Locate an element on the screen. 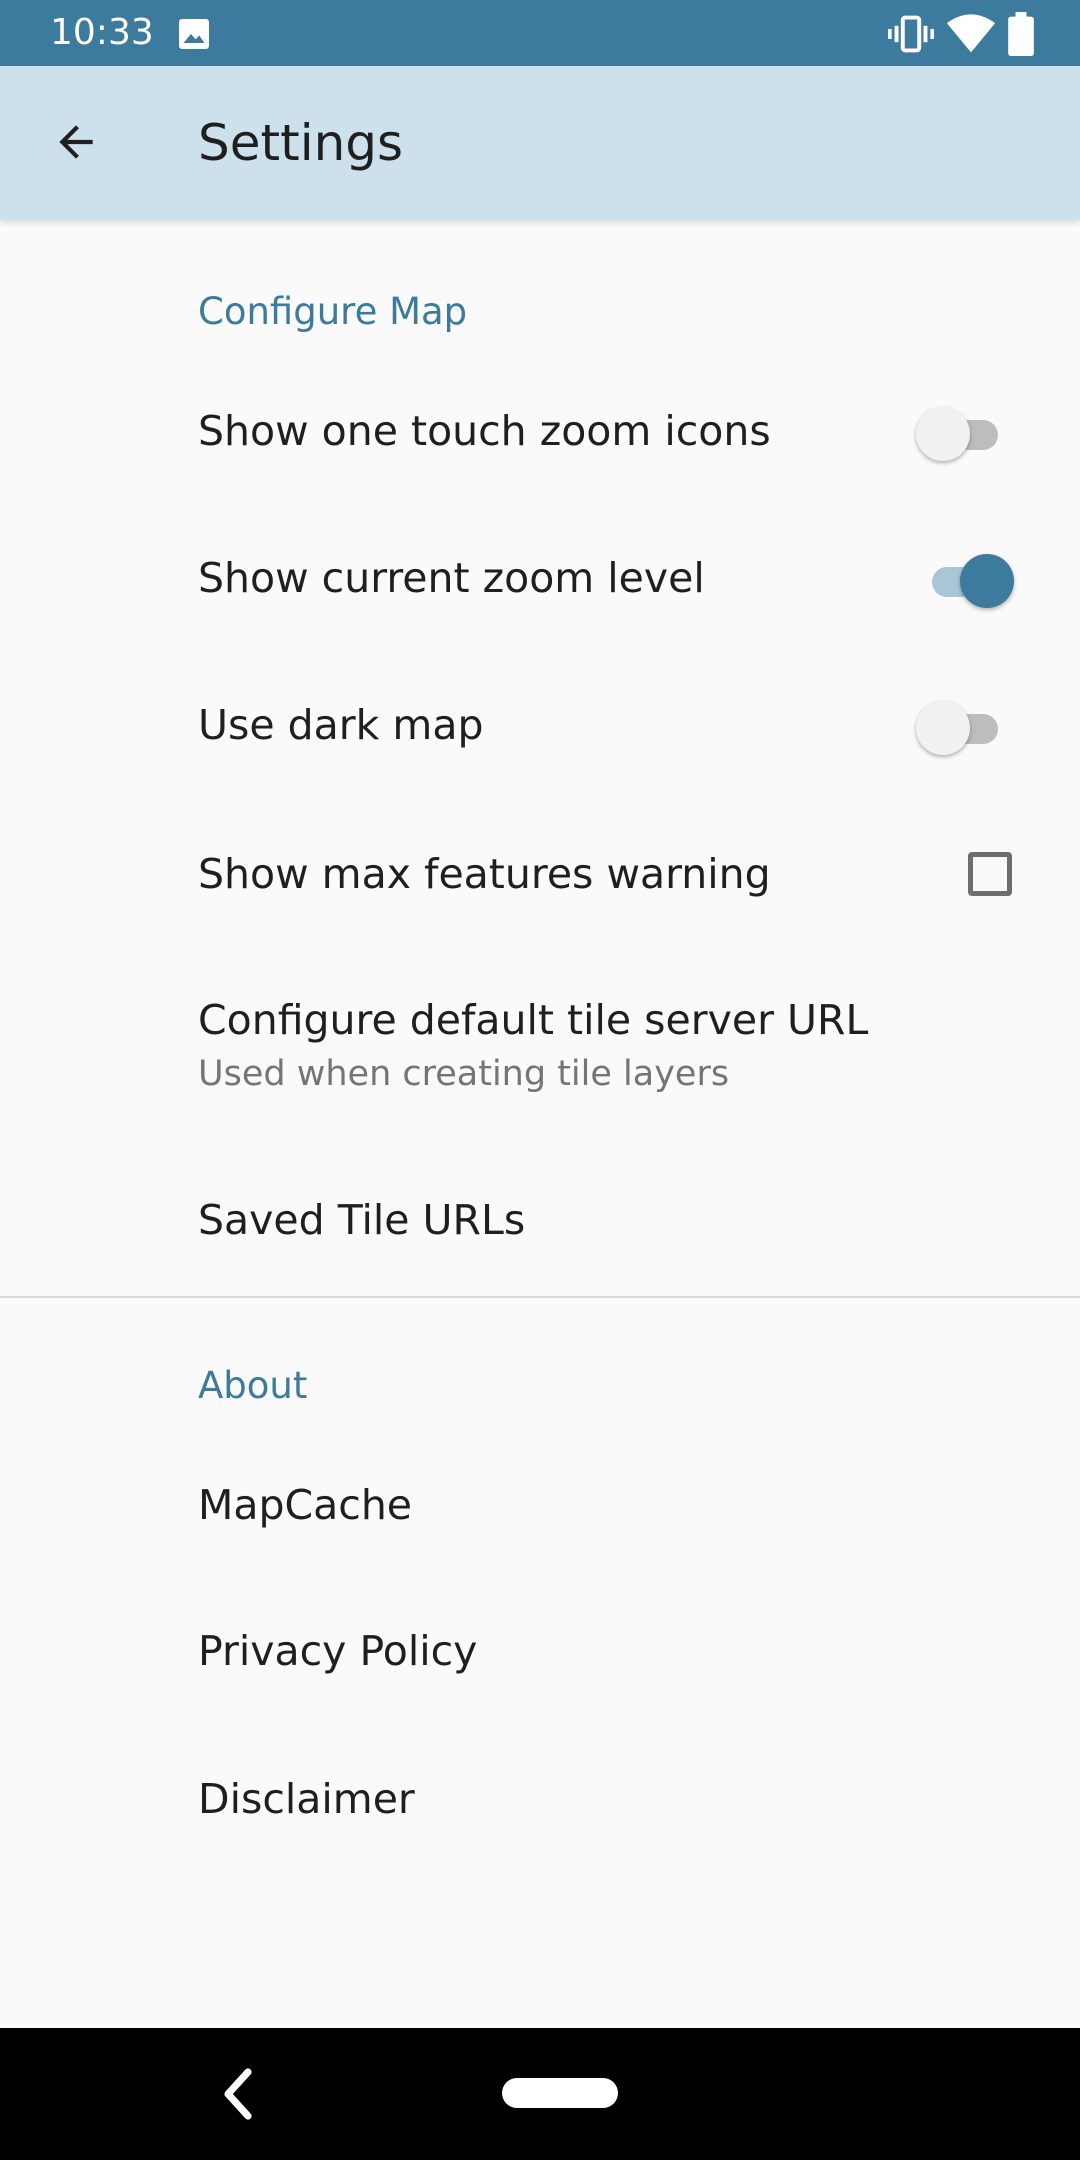  pref-show-max-features-warning: Show max features warning is located at coordinates (540, 875).